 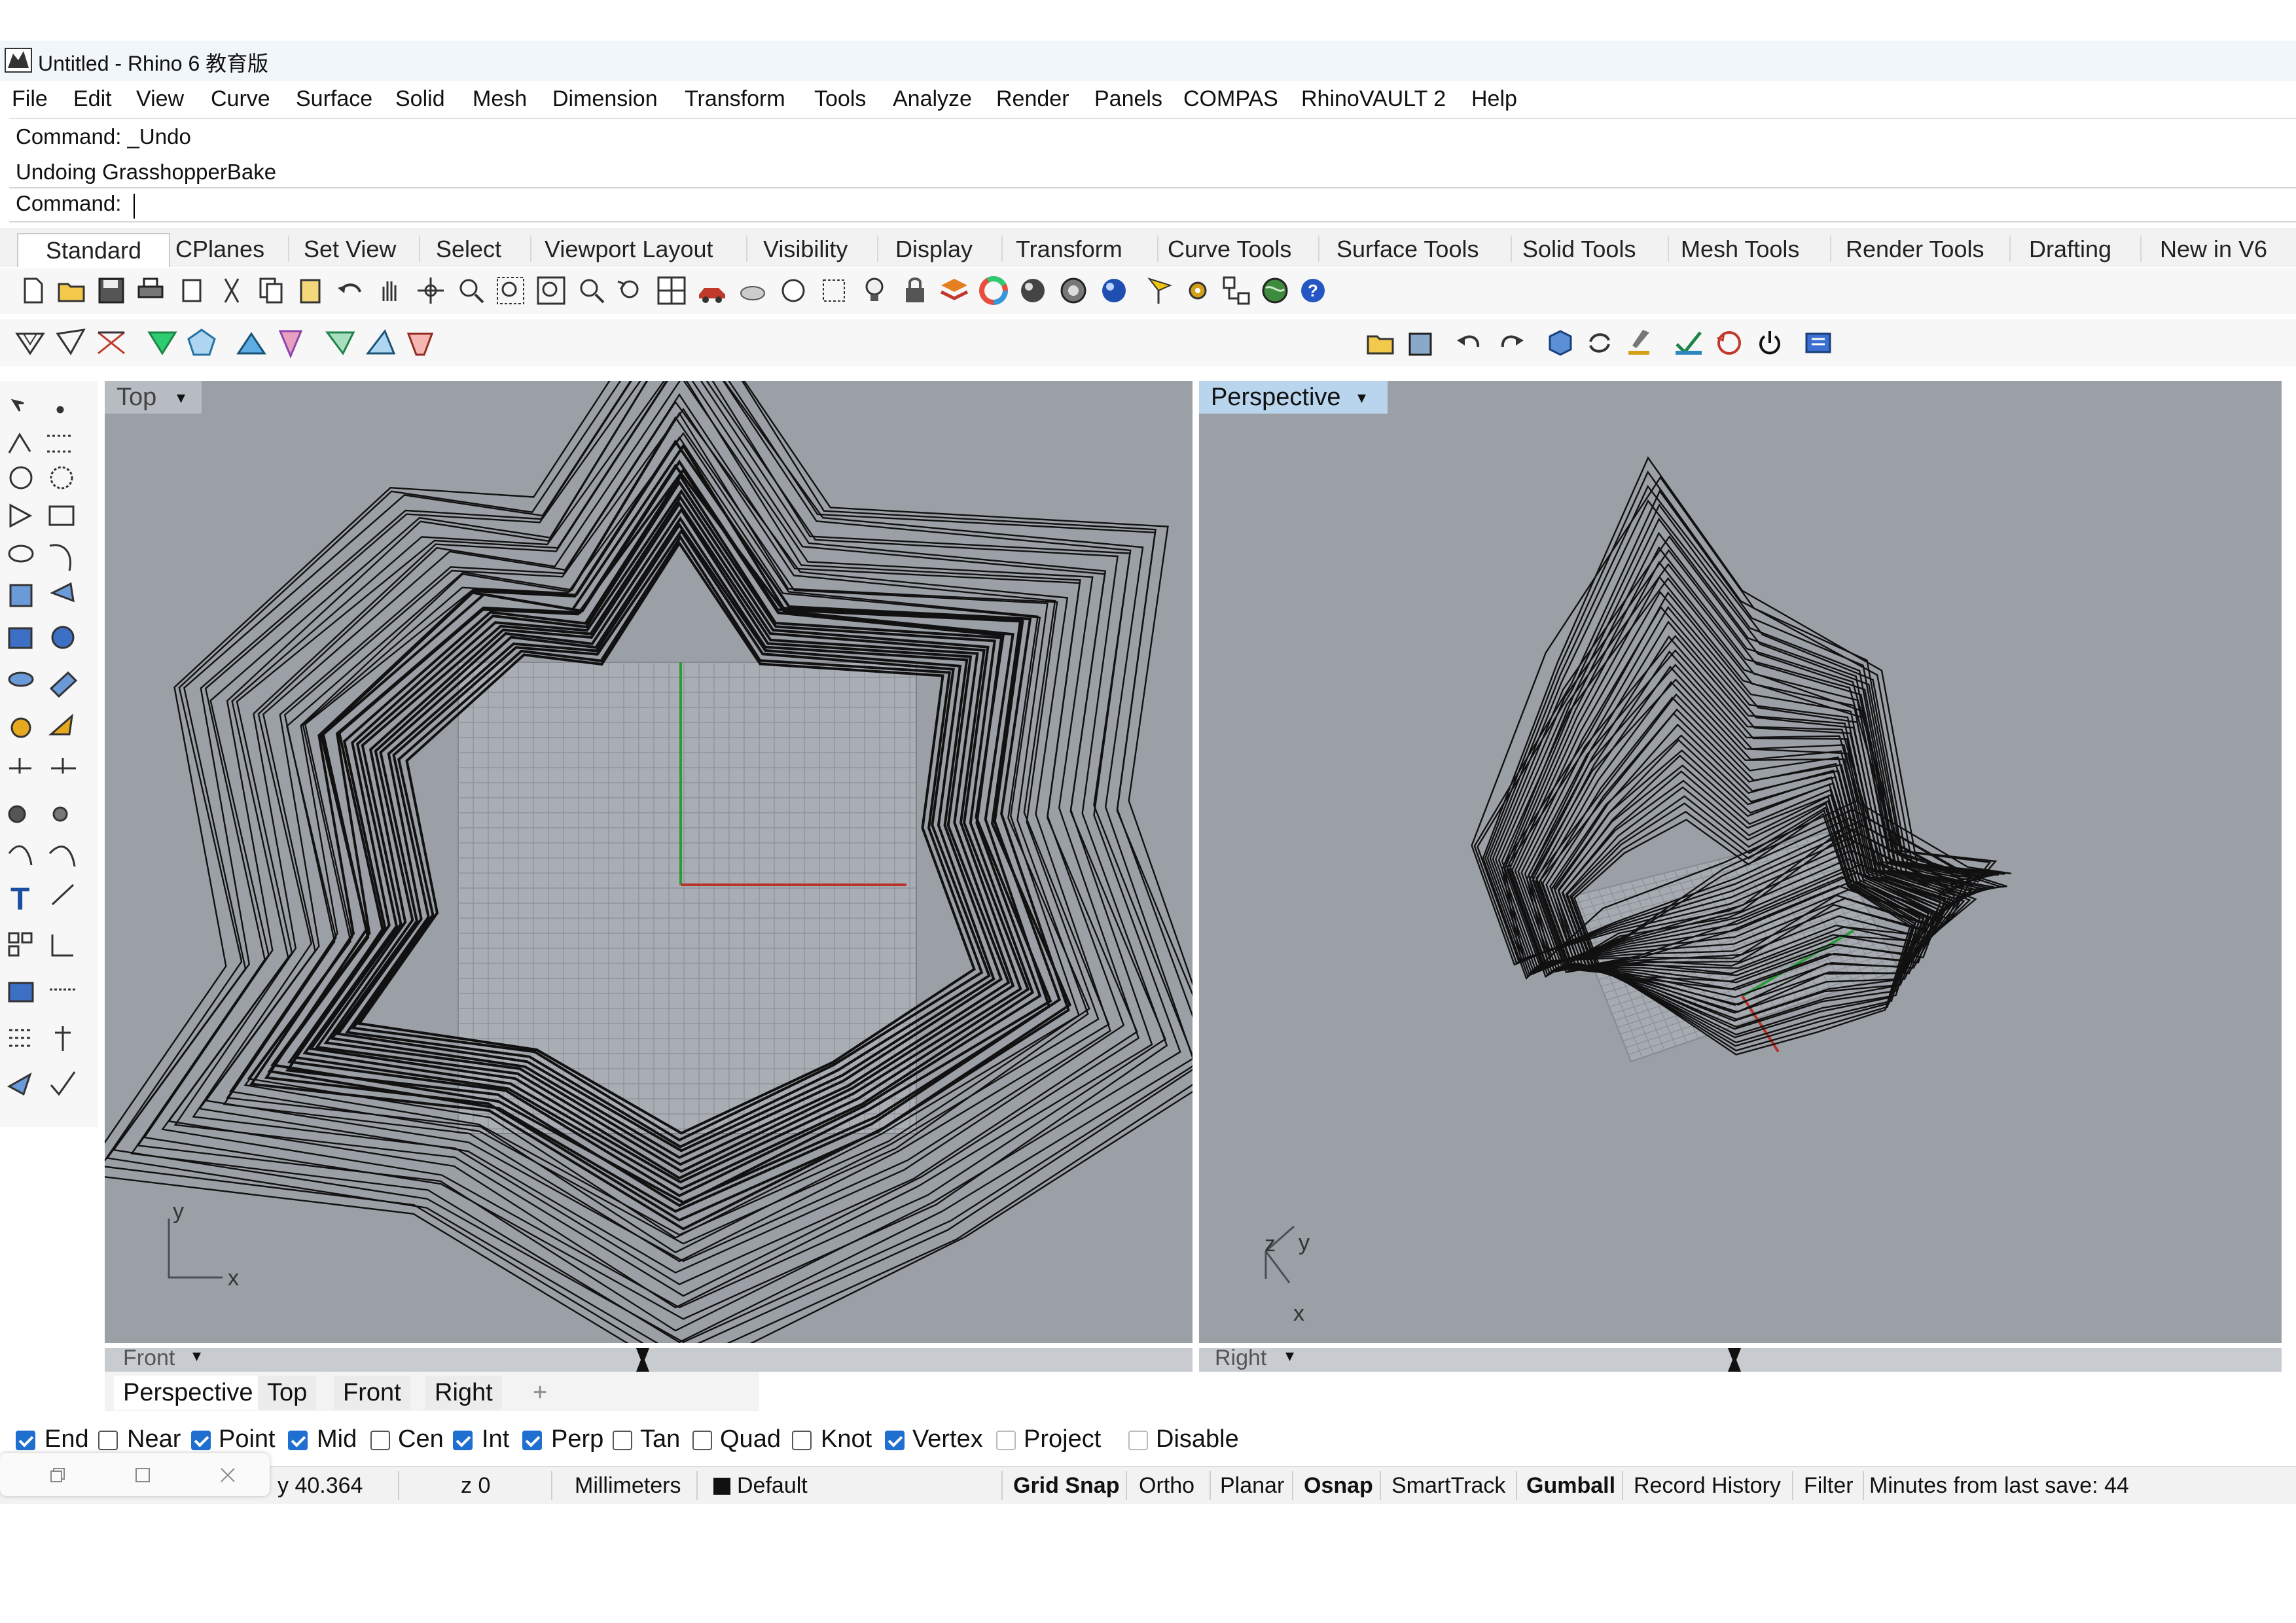 What do you see at coordinates (993, 290) in the screenshot?
I see `color-wheel-icon` at bounding box center [993, 290].